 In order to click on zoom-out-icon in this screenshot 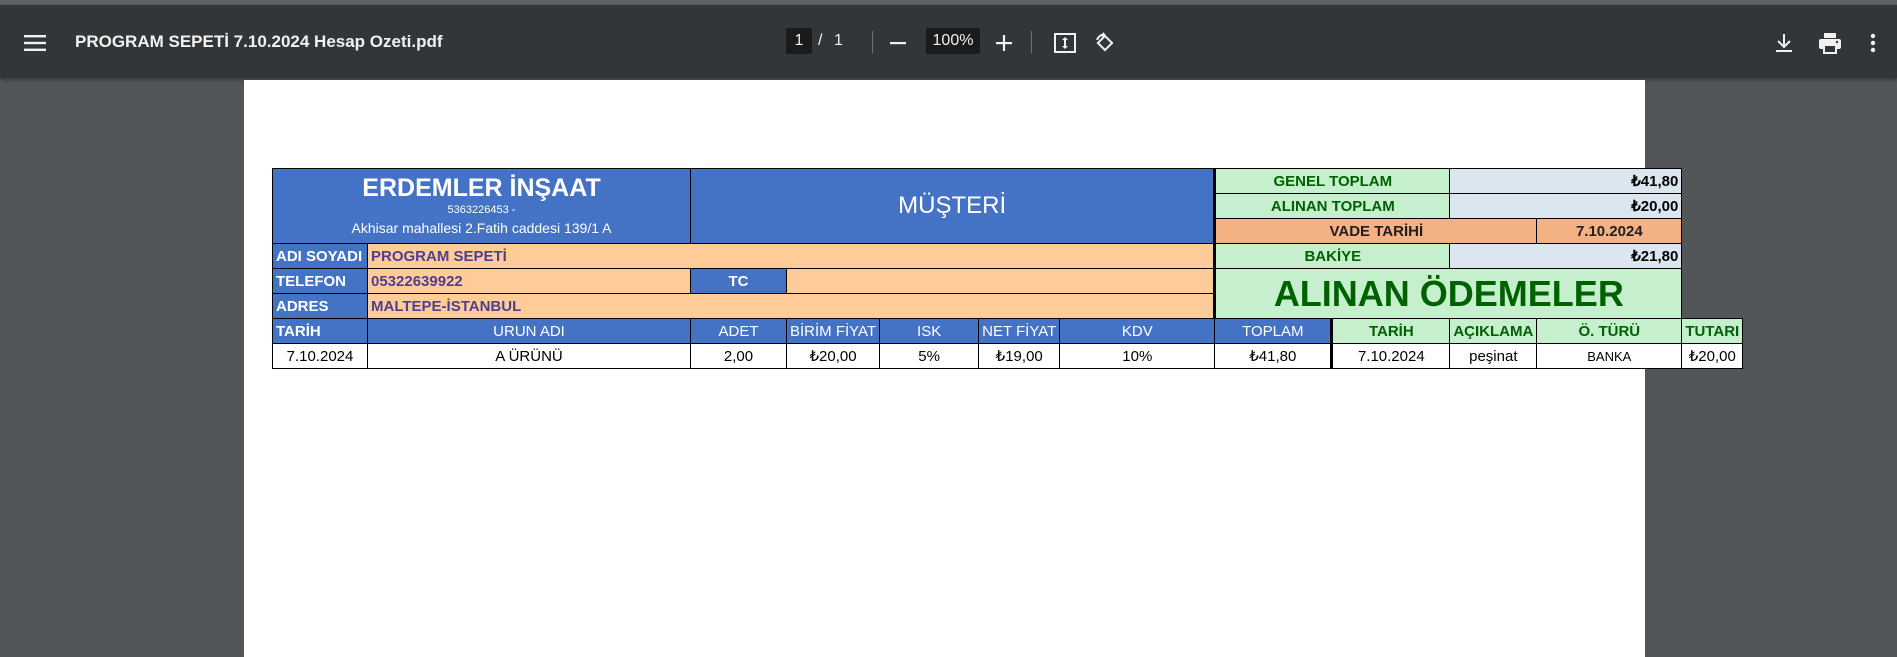, I will do `click(898, 43)`.